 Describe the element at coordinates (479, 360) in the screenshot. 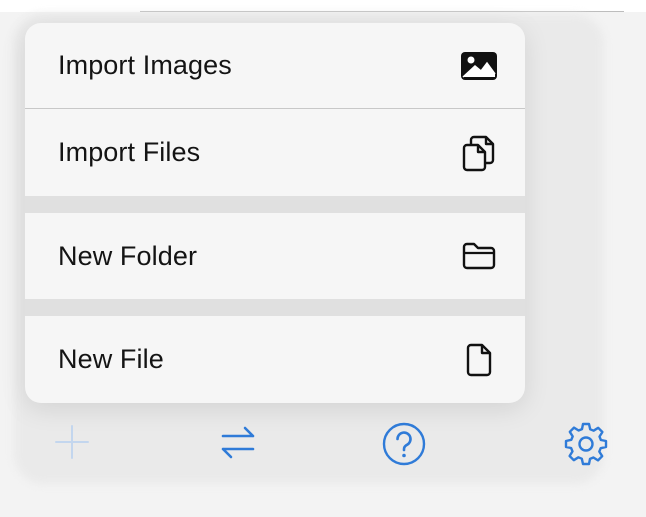

I see `document-icon` at that location.